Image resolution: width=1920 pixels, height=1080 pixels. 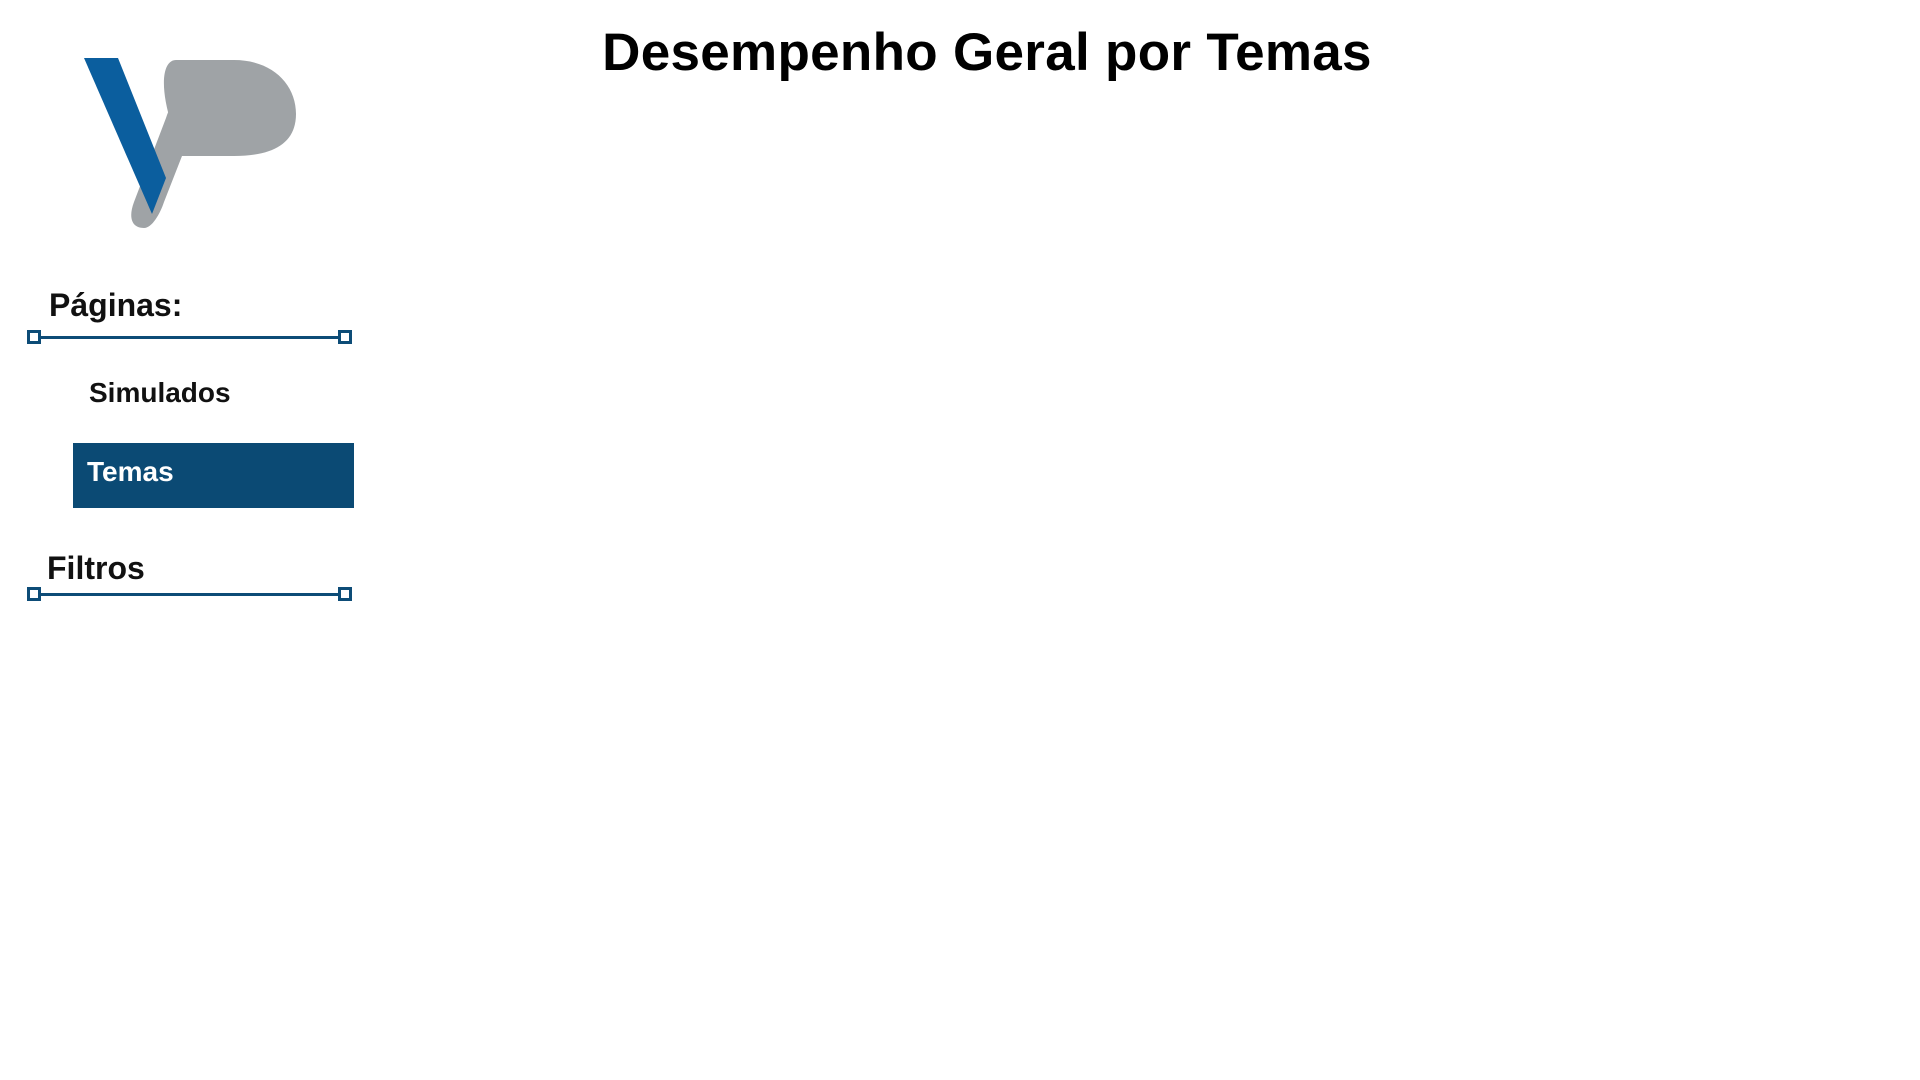 I want to click on nav-button-simulados: Simulados, so click(x=213, y=392).